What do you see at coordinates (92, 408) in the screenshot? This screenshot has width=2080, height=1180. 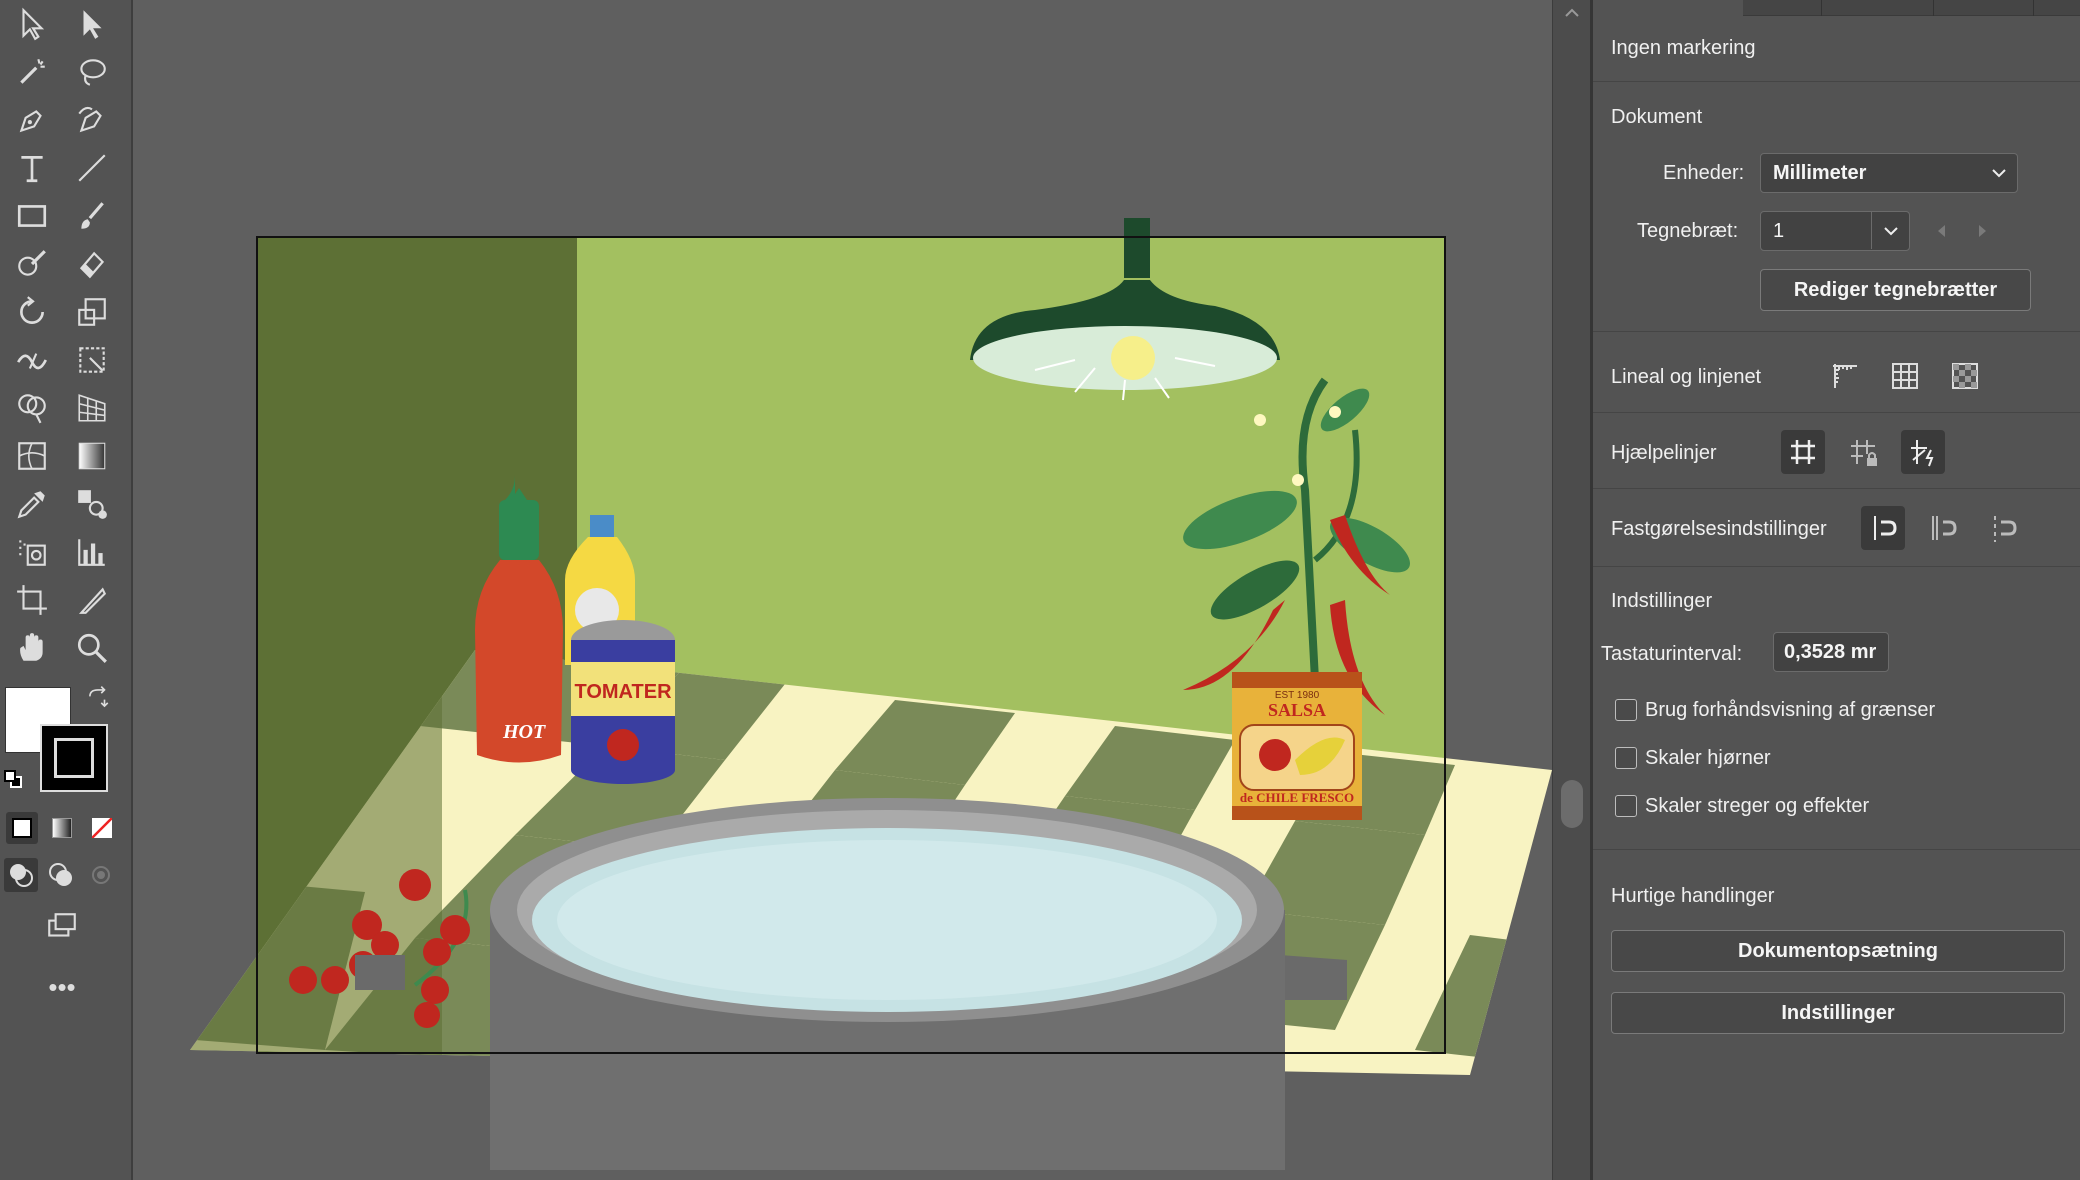 I see `perspective-grid-tool-icon` at bounding box center [92, 408].